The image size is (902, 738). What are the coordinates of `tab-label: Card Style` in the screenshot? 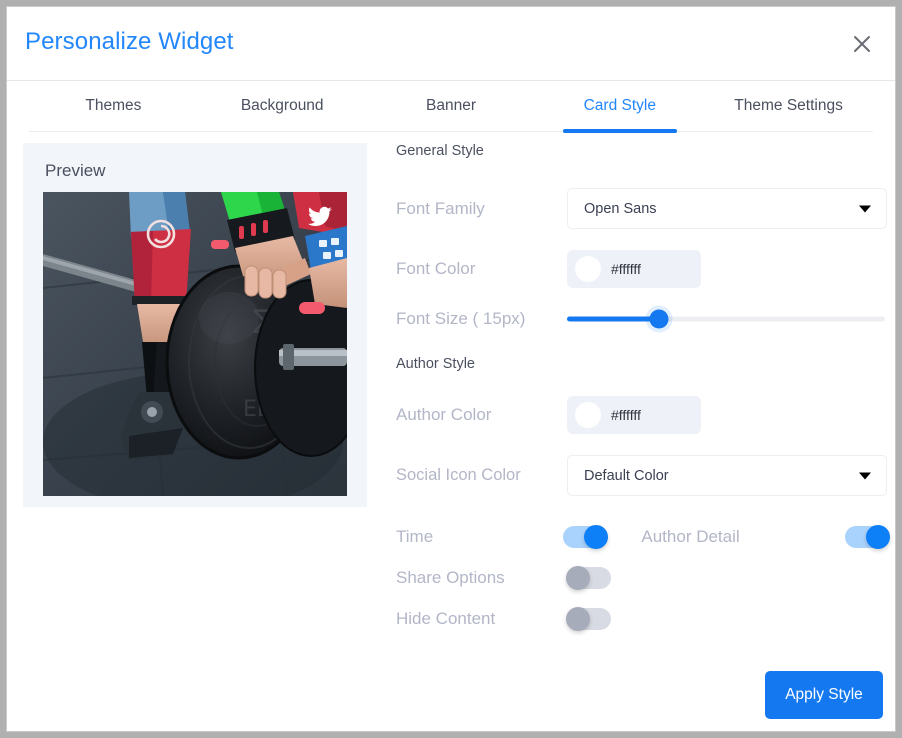 It's located at (619, 105).